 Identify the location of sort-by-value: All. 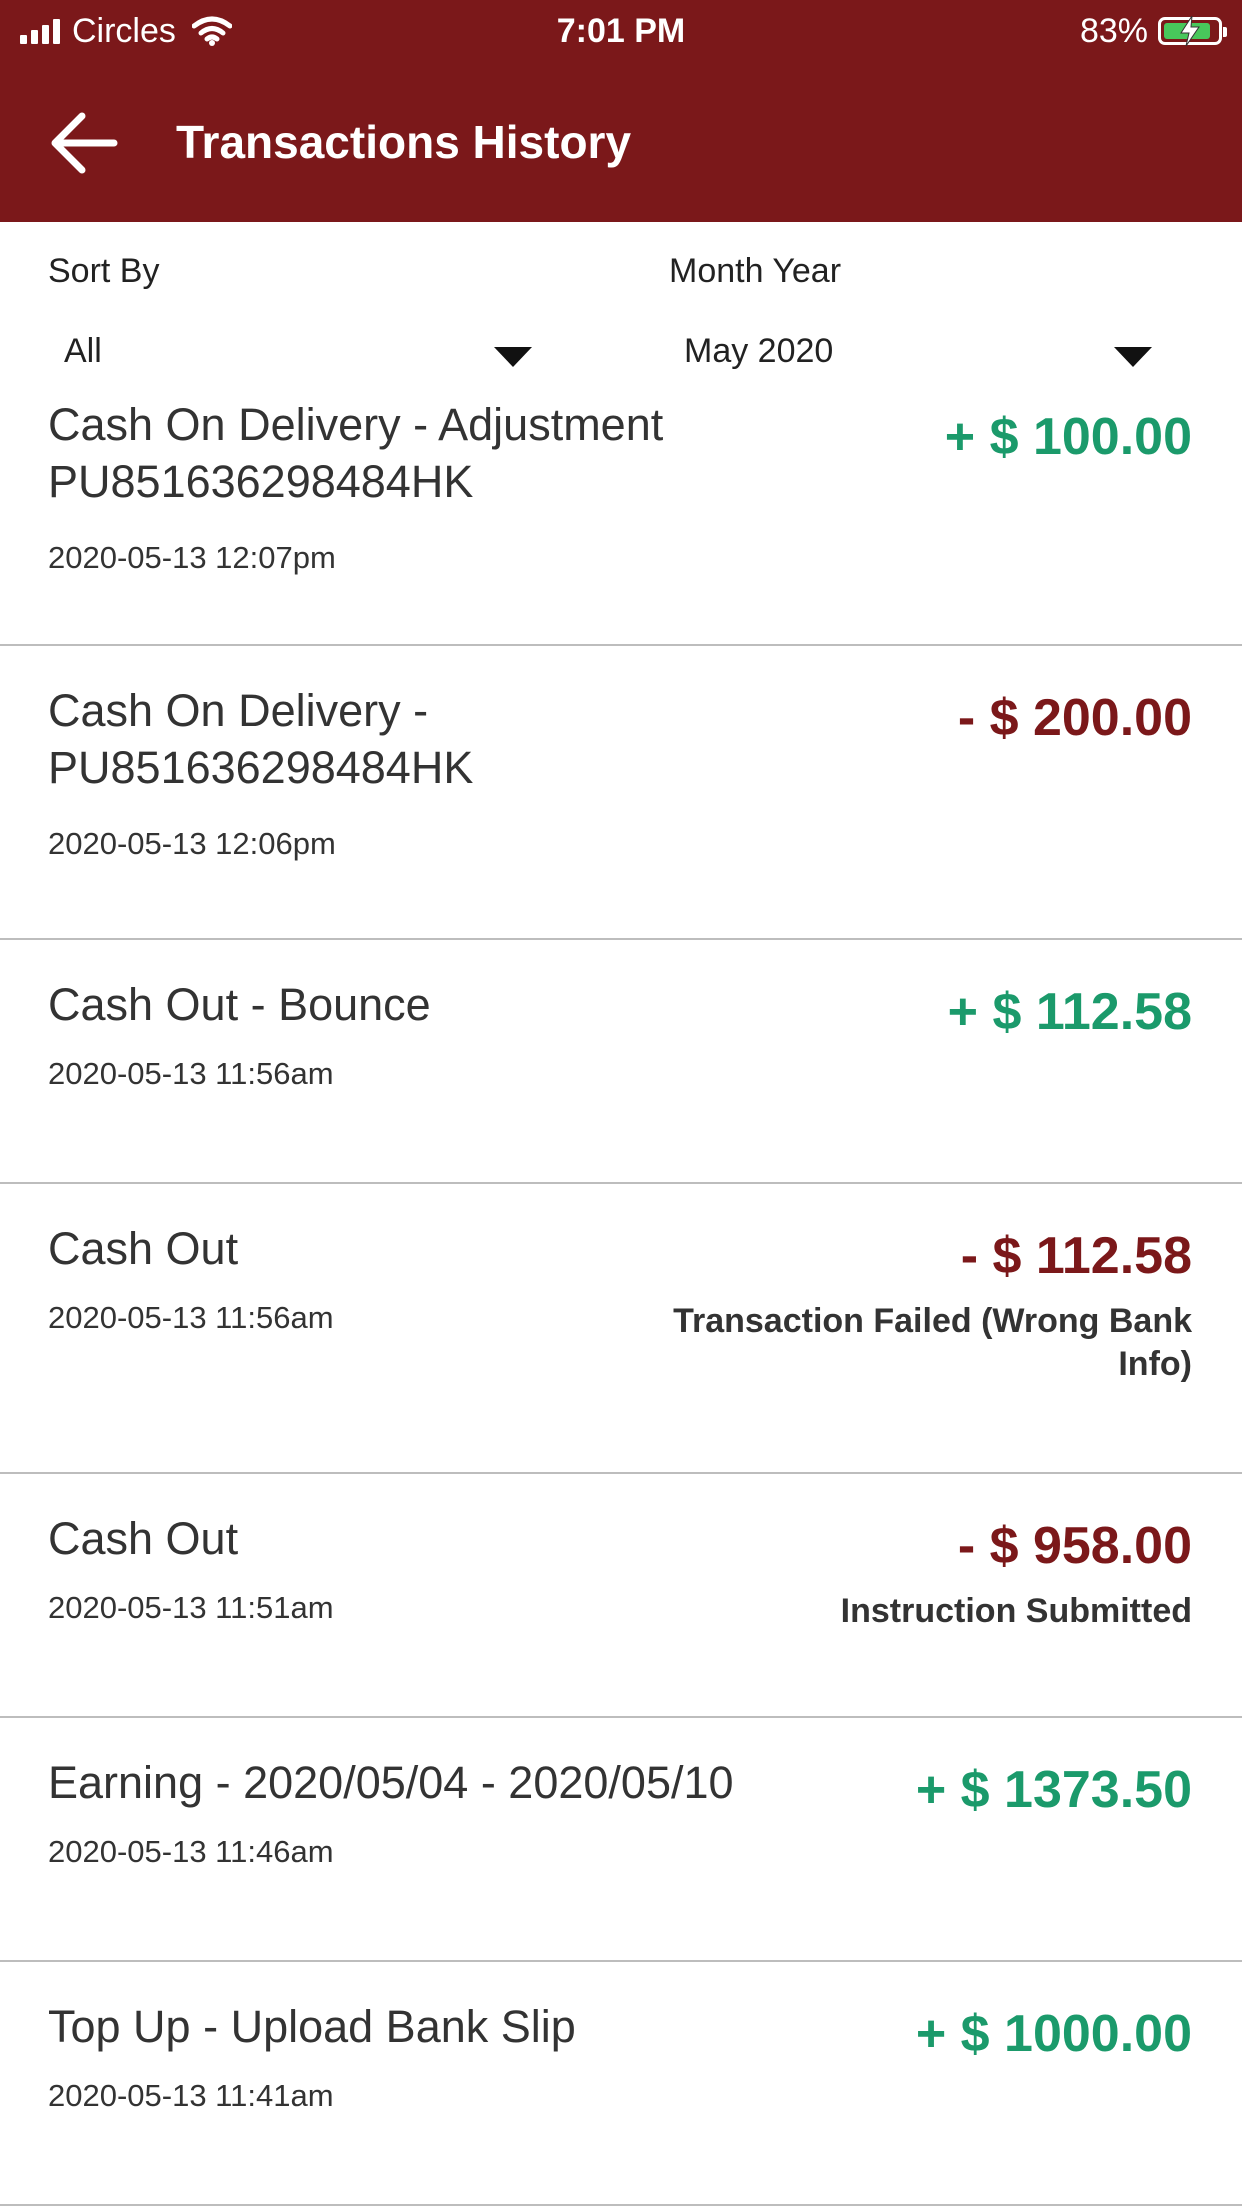
(83, 351).